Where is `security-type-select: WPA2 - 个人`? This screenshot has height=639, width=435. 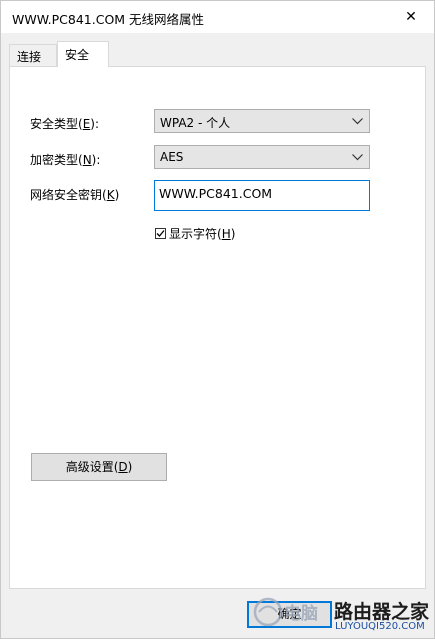 security-type-select: WPA2 - 个人 is located at coordinates (262, 121).